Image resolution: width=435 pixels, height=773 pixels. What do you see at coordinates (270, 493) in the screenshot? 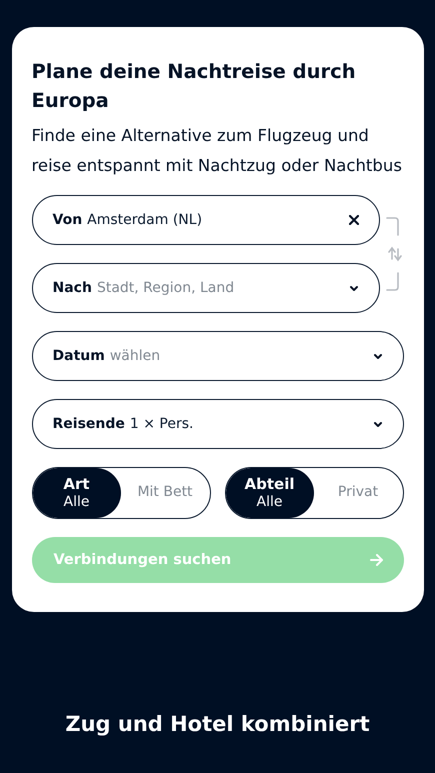
I see `toggle-option: Abteil Alle` at bounding box center [270, 493].